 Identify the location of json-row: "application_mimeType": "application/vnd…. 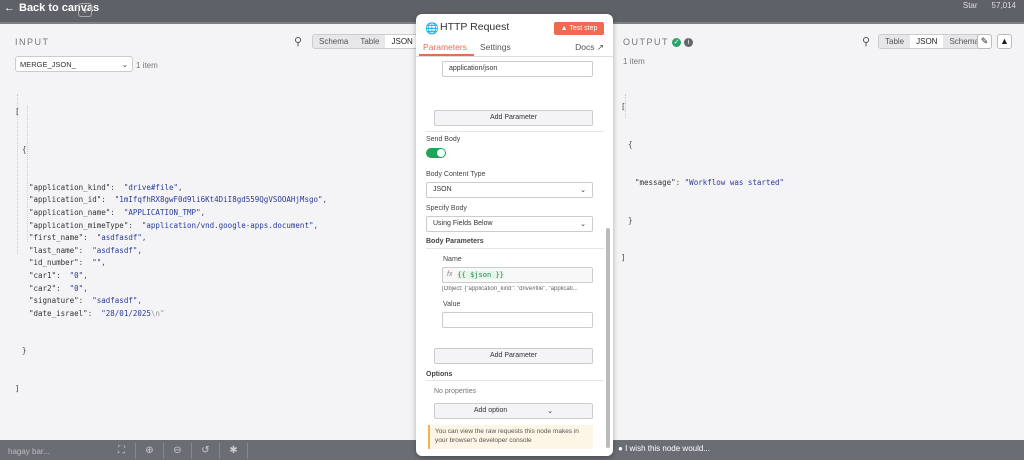
(173, 225).